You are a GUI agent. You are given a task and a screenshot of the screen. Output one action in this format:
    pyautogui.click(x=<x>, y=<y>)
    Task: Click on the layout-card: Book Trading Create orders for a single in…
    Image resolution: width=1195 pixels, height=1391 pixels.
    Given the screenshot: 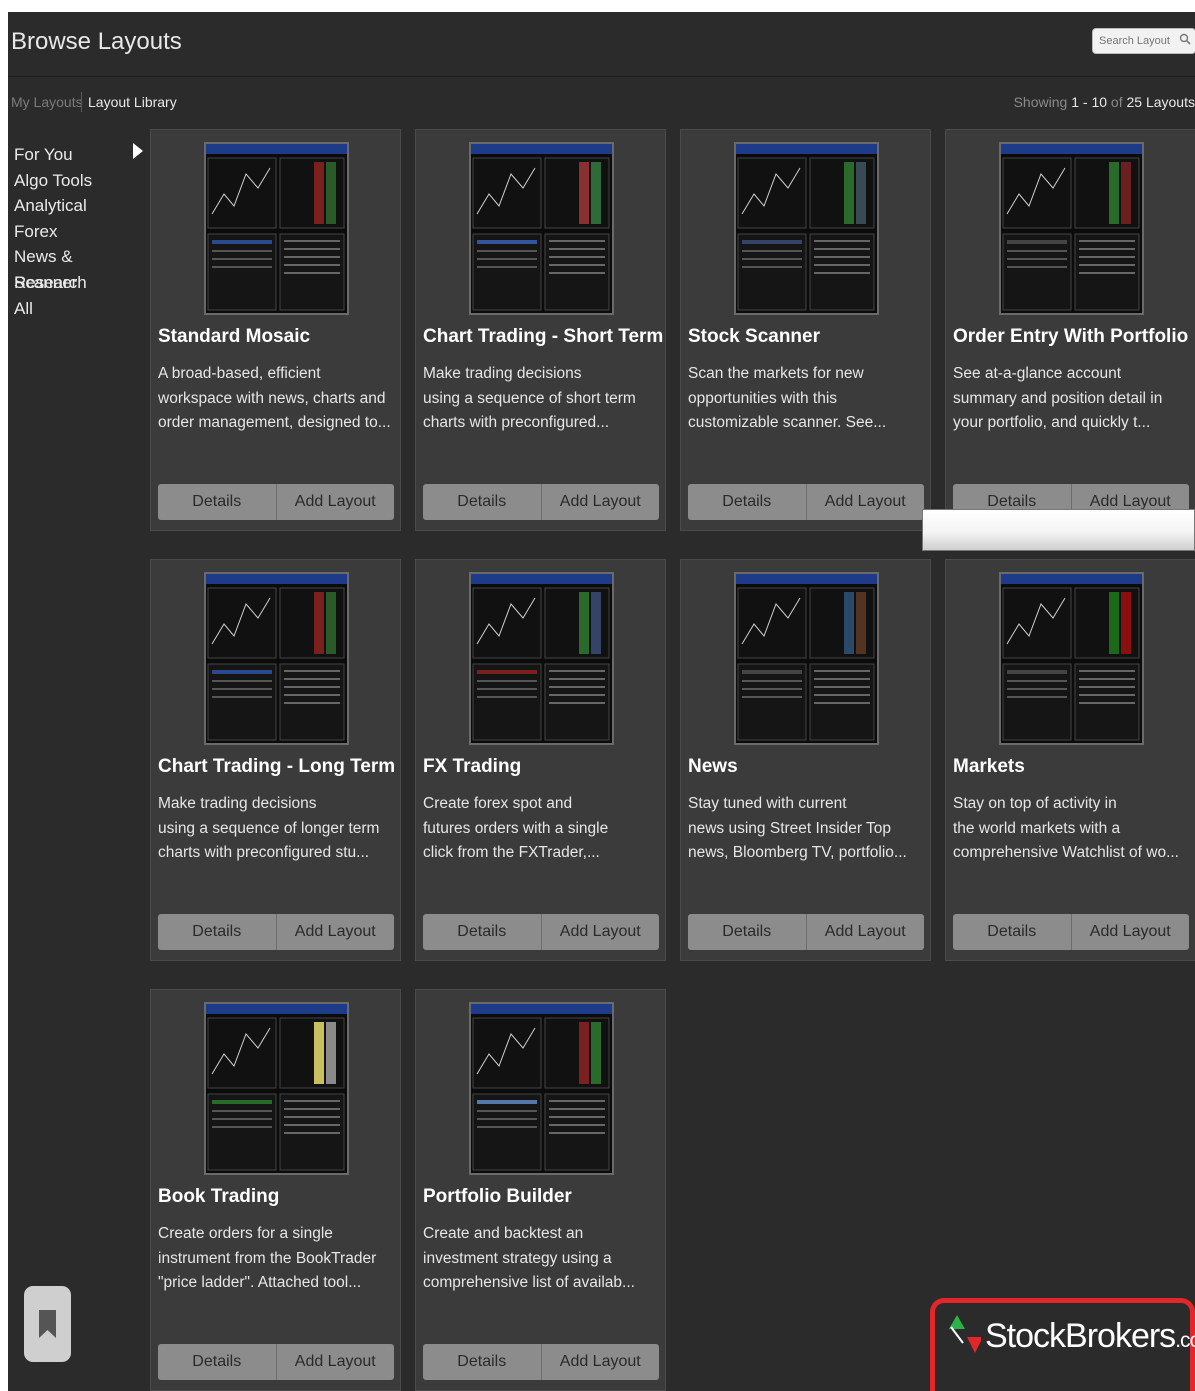 What is the action you would take?
    pyautogui.click(x=275, y=1190)
    